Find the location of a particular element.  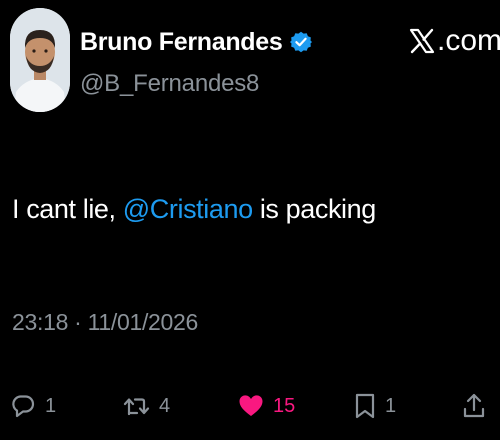

retweet-icon is located at coordinates (136, 407).